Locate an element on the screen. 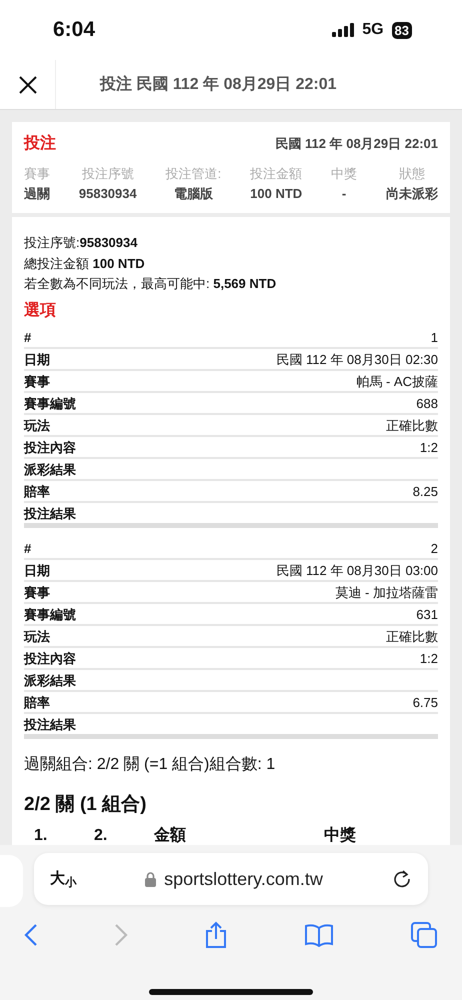 The height and width of the screenshot is (1000, 462). share-icon is located at coordinates (216, 935).